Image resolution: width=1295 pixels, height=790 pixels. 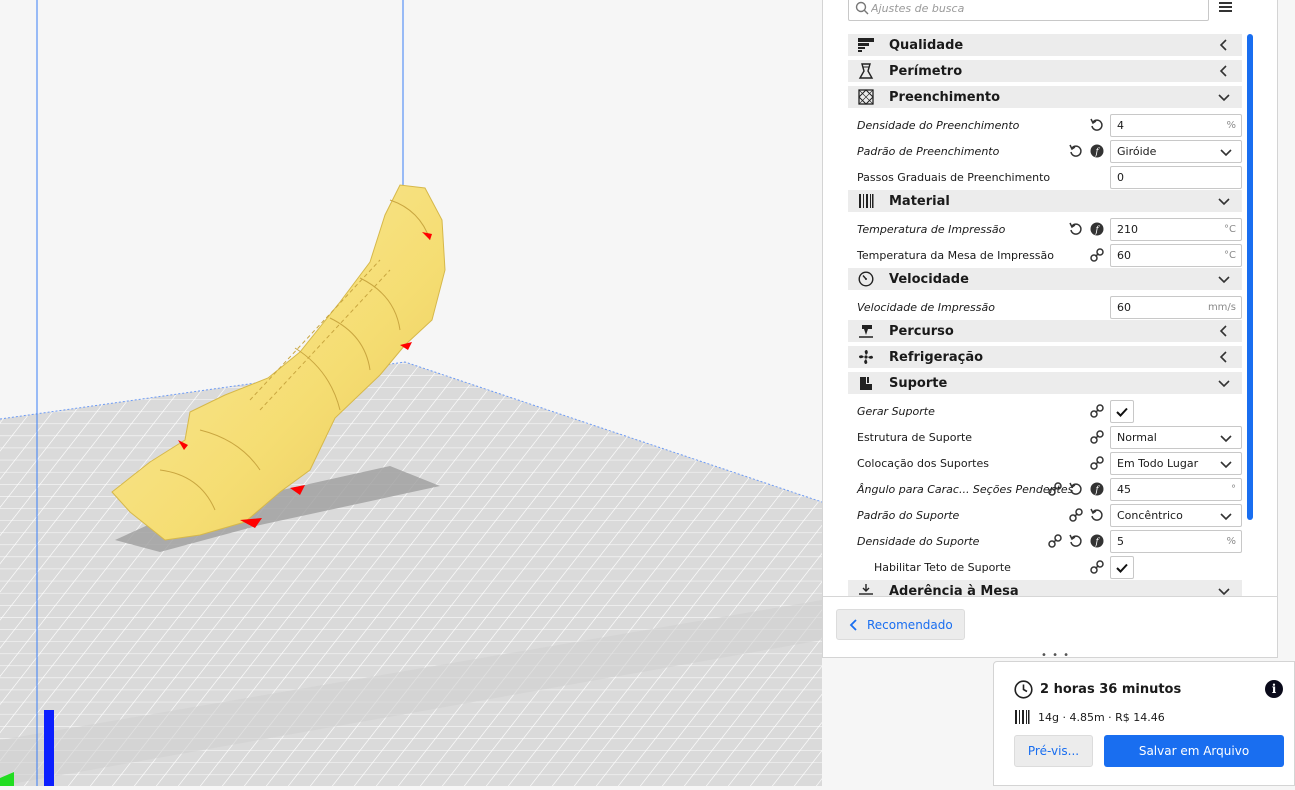 What do you see at coordinates (1176, 255) in the screenshot?
I see `temperatura-mesa-input: 60 °C` at bounding box center [1176, 255].